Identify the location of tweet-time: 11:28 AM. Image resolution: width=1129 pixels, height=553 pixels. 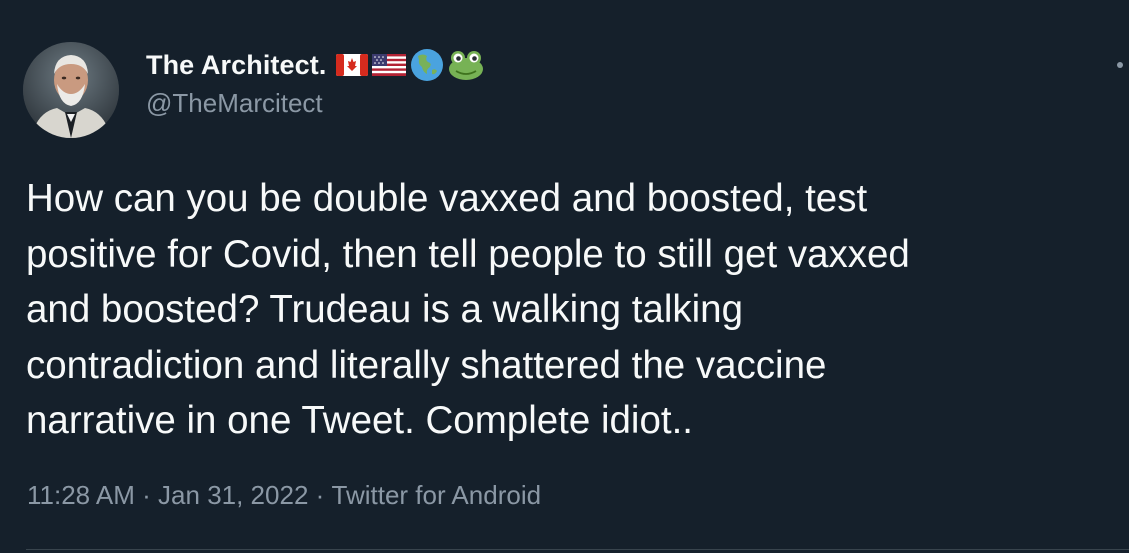
(81, 495).